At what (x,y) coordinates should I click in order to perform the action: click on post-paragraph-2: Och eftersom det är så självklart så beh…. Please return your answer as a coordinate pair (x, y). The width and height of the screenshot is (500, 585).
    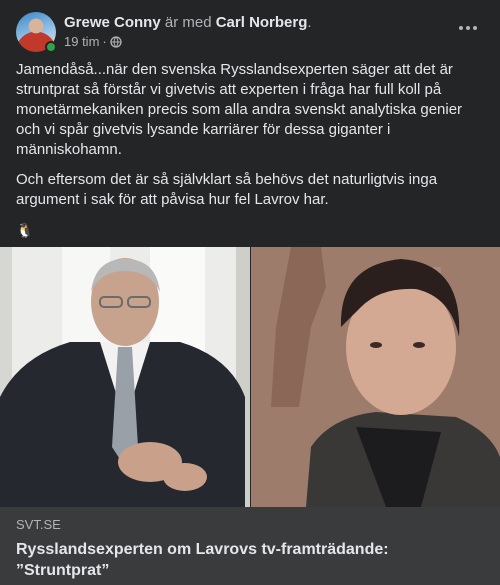
    Looking at the image, I should click on (227, 189).